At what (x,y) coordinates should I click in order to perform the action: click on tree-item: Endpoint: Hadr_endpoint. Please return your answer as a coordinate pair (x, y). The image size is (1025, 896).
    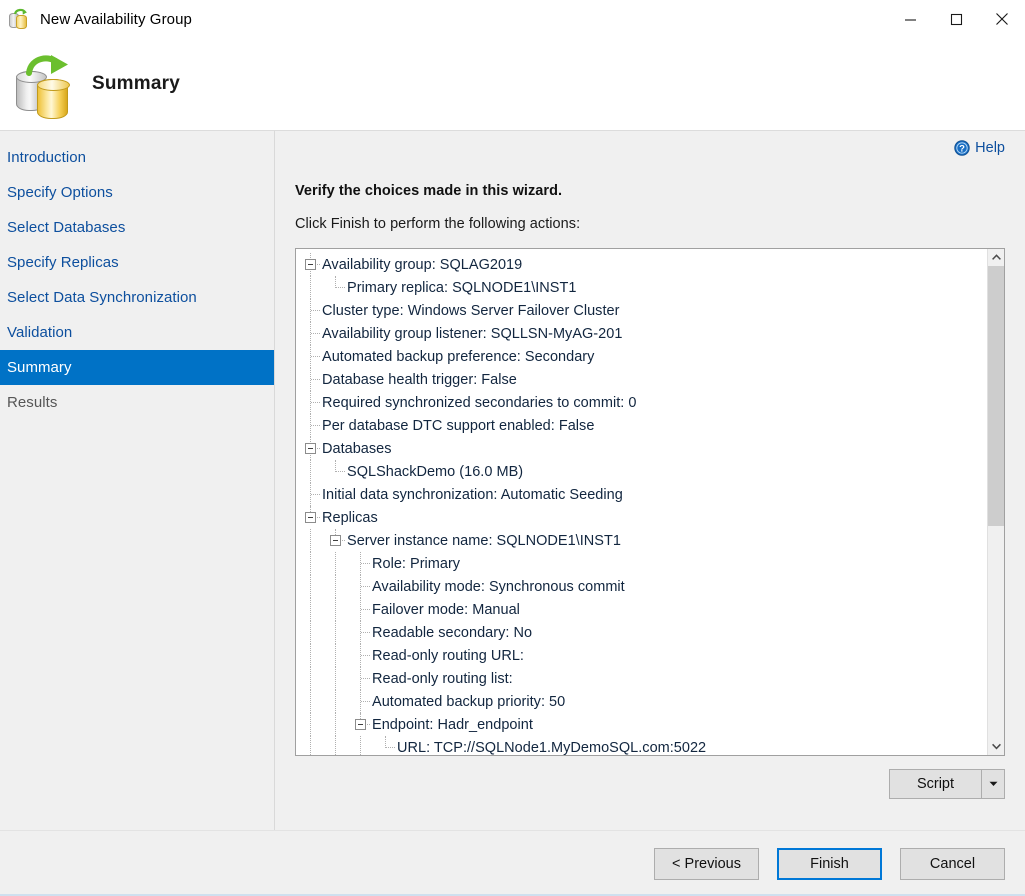
    Looking at the image, I should click on (641, 724).